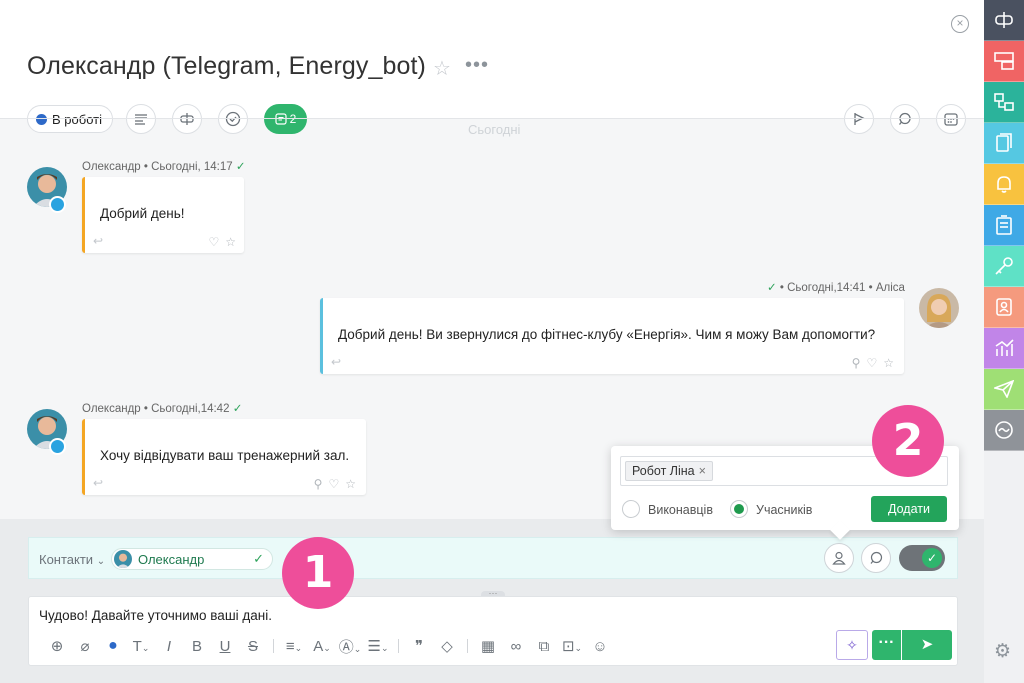 The image size is (1024, 683). I want to click on contacts-bar: Контакти ⌄ Олександр ✓ ✓, so click(493, 558).